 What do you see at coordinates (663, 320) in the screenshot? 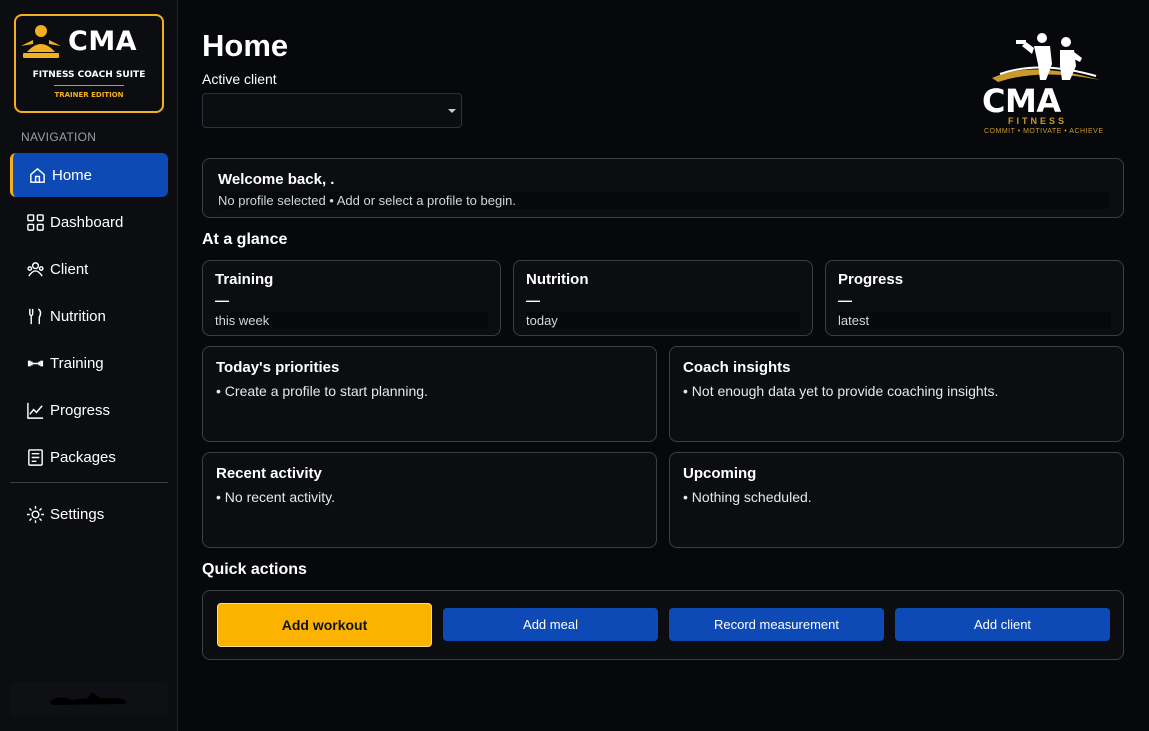
I see `stat-subtitle: today` at bounding box center [663, 320].